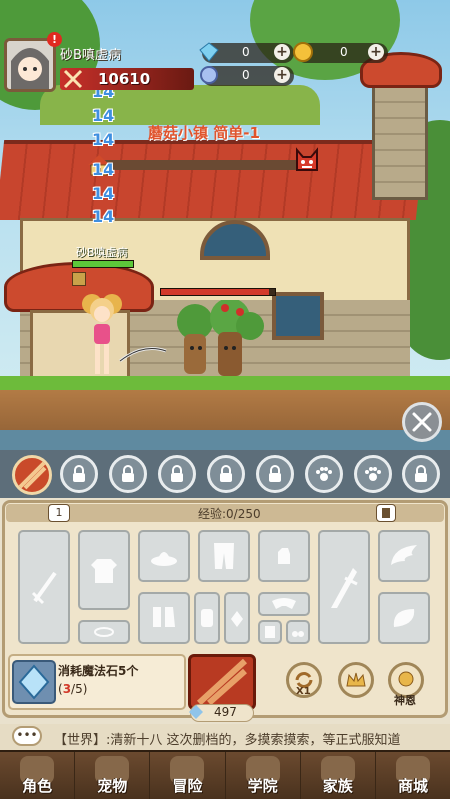 Image resolution: width=450 pixels, height=799 pixels. I want to click on slash-skill-icon, so click(222, 682).